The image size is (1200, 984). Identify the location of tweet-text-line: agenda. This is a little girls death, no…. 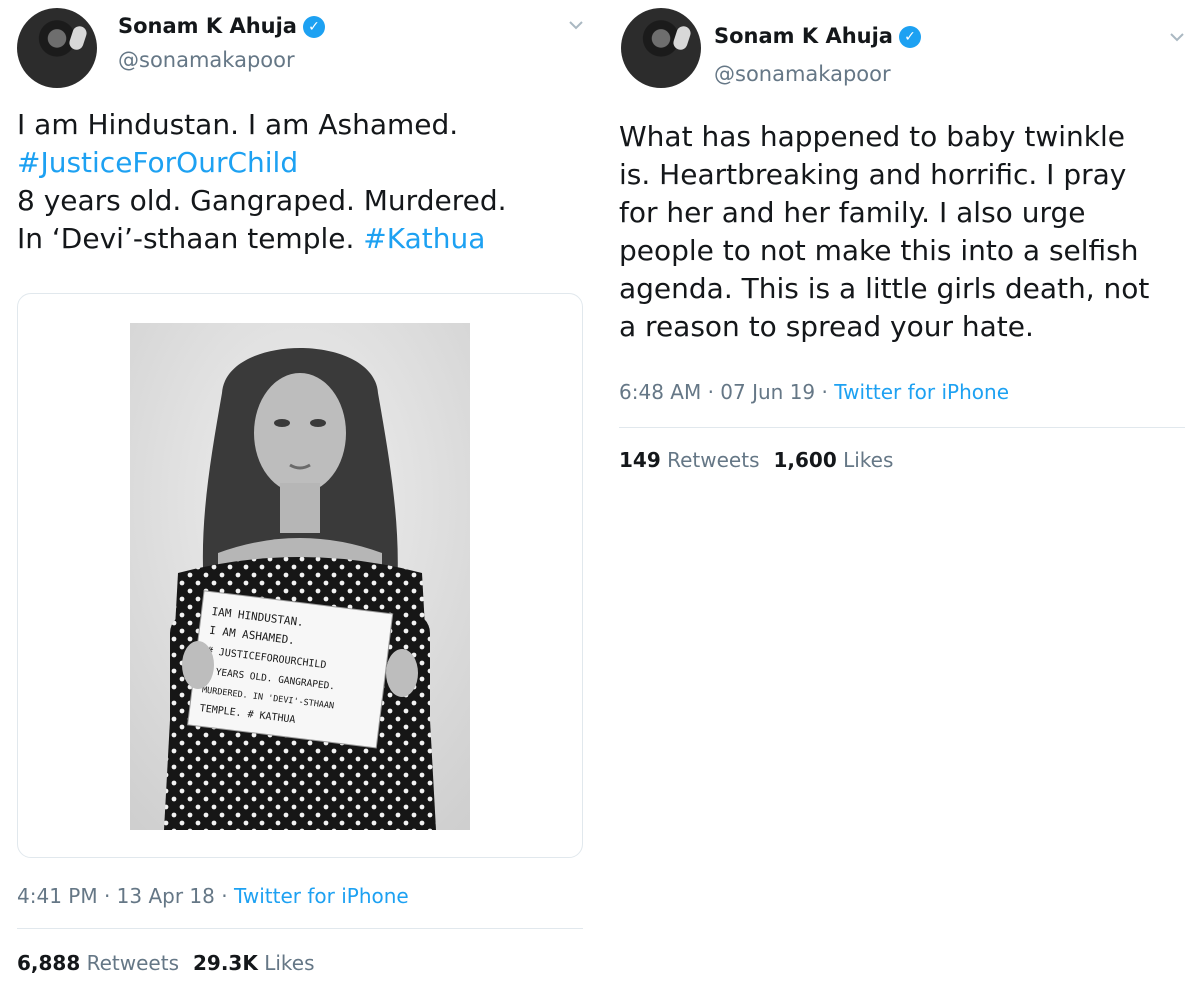
(884, 288).